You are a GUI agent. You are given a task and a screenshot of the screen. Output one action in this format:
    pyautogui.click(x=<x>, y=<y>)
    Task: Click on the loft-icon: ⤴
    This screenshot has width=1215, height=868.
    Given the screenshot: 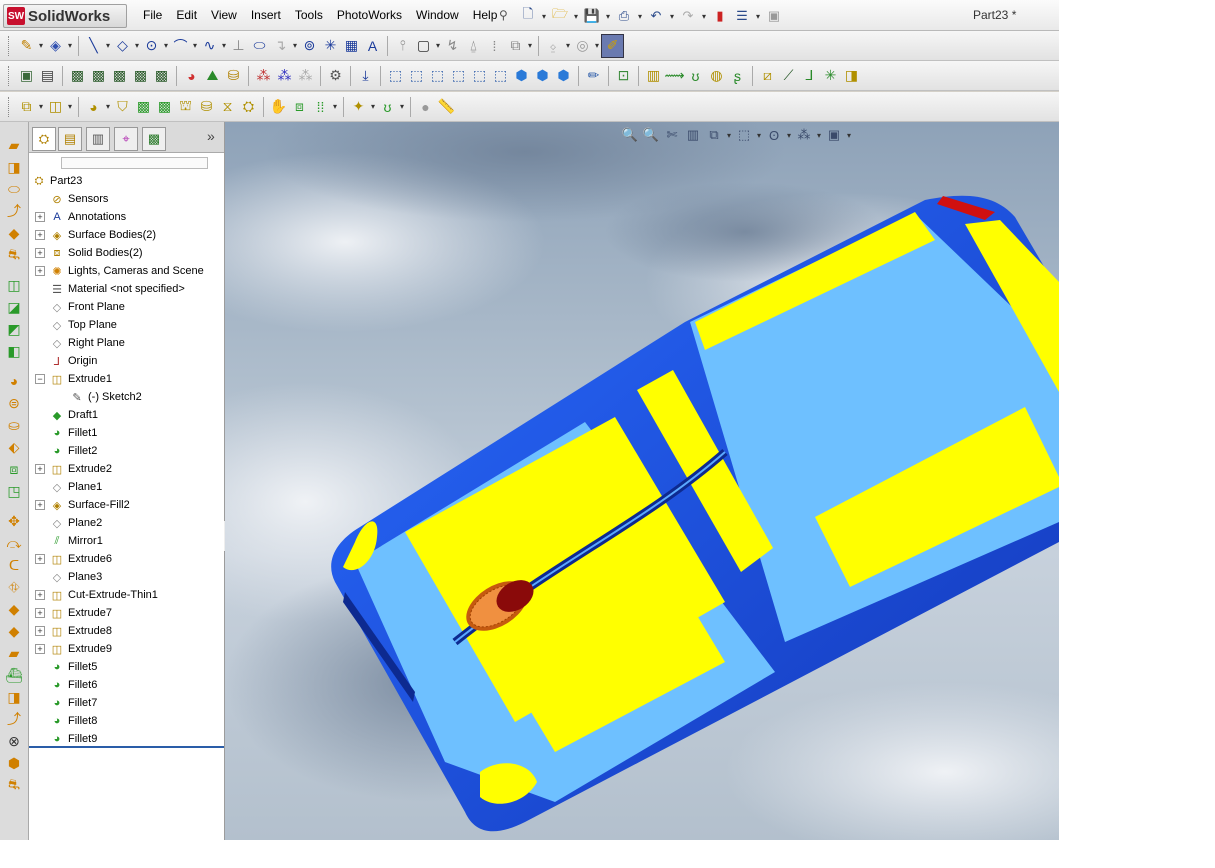 What is the action you would take?
    pyautogui.click(x=14, y=211)
    